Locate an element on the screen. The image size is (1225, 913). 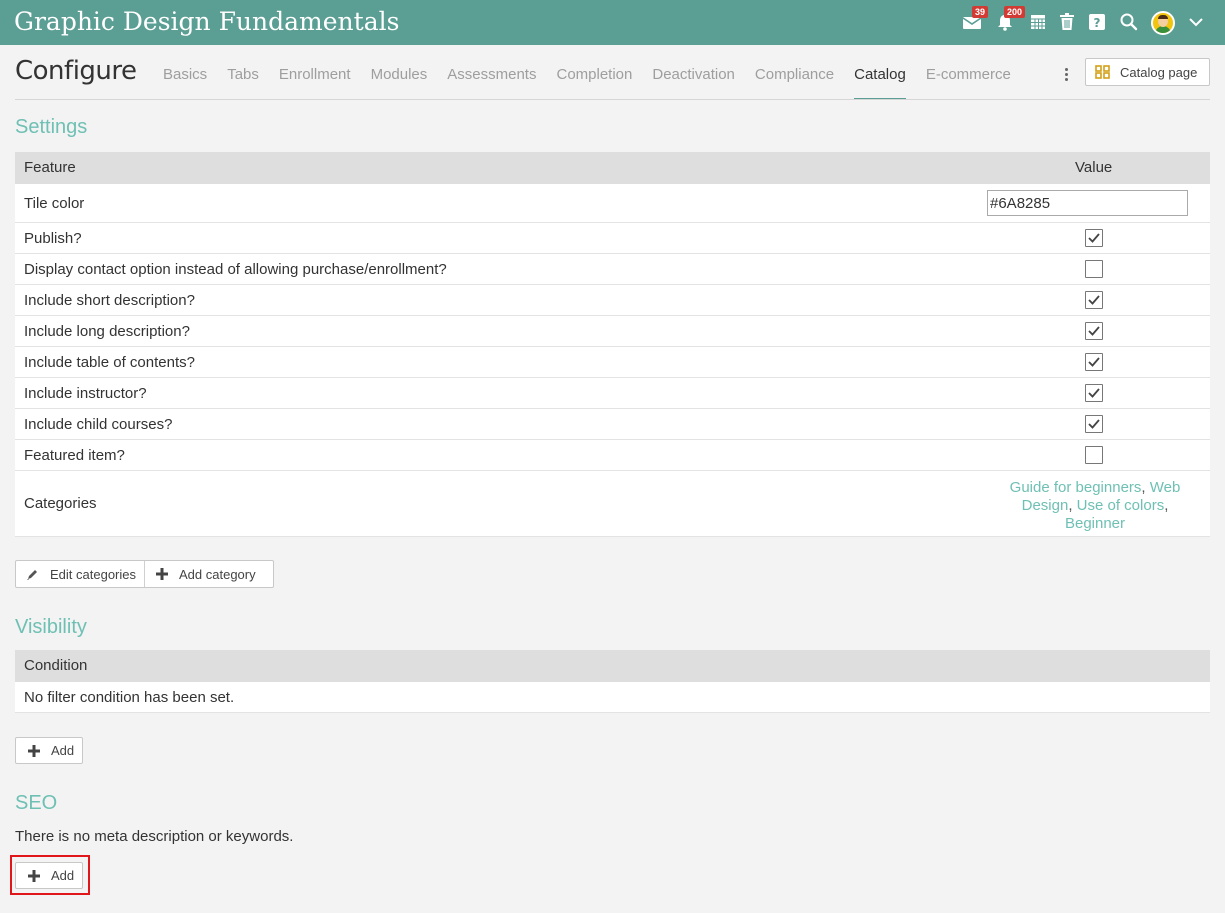
pencil-icon is located at coordinates (32, 574).